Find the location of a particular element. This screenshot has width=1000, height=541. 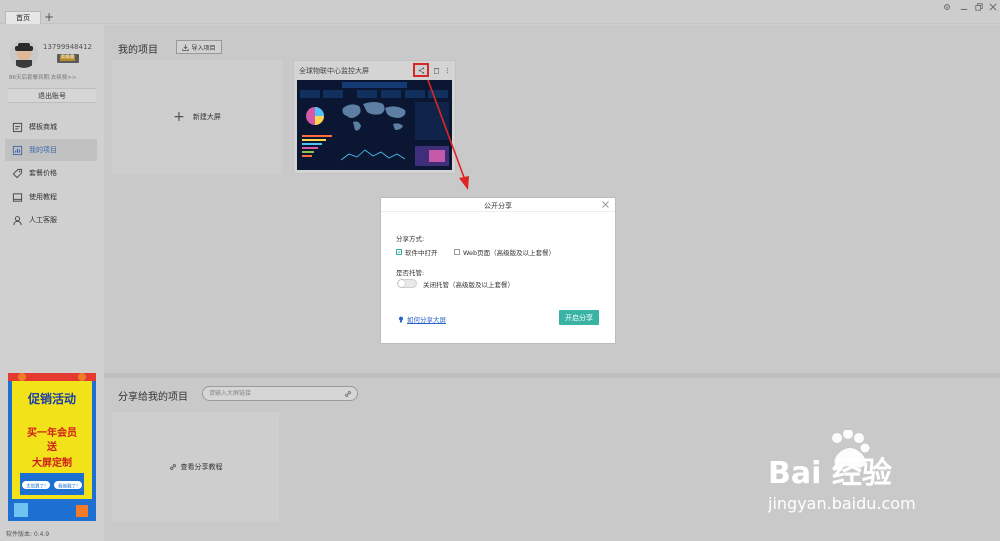

dialog-title: 公开分享 is located at coordinates (498, 206).